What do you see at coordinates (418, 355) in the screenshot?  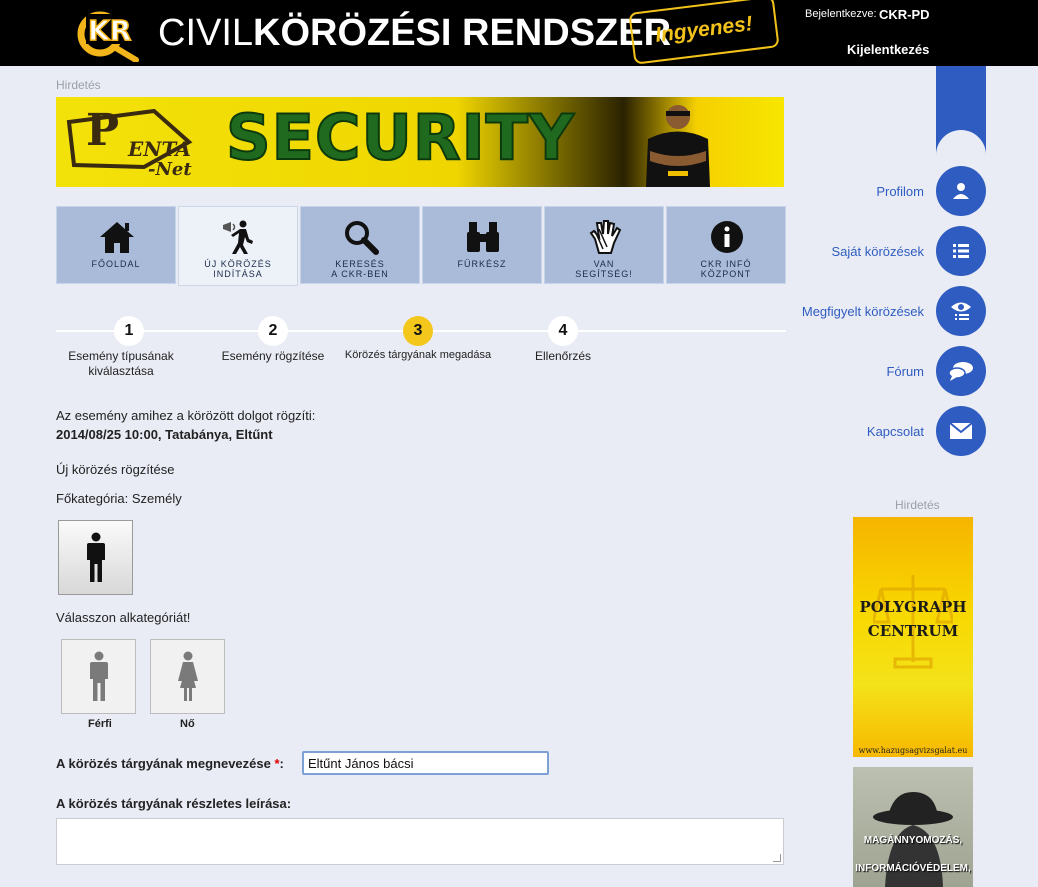 I see `step-3-label: Körözés tárgyának megadása` at bounding box center [418, 355].